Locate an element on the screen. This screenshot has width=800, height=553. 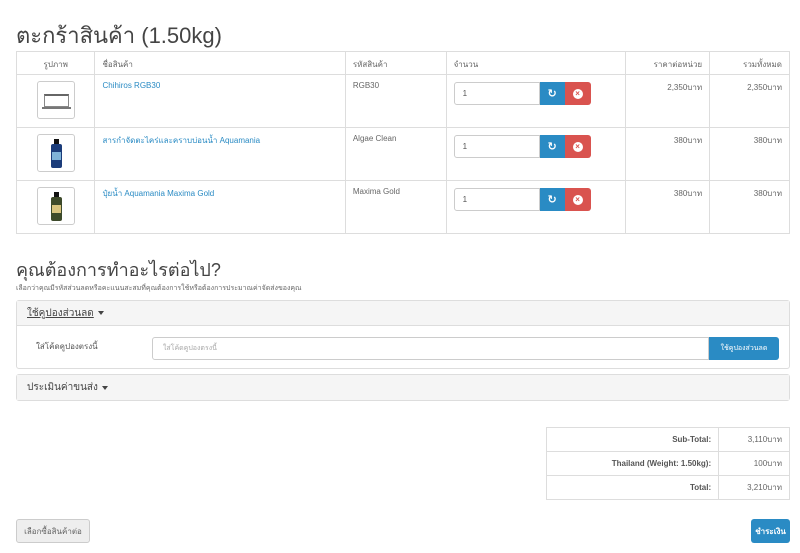
shipping-heading: ประเมินค่าขนส่ง is located at coordinates (62, 387).